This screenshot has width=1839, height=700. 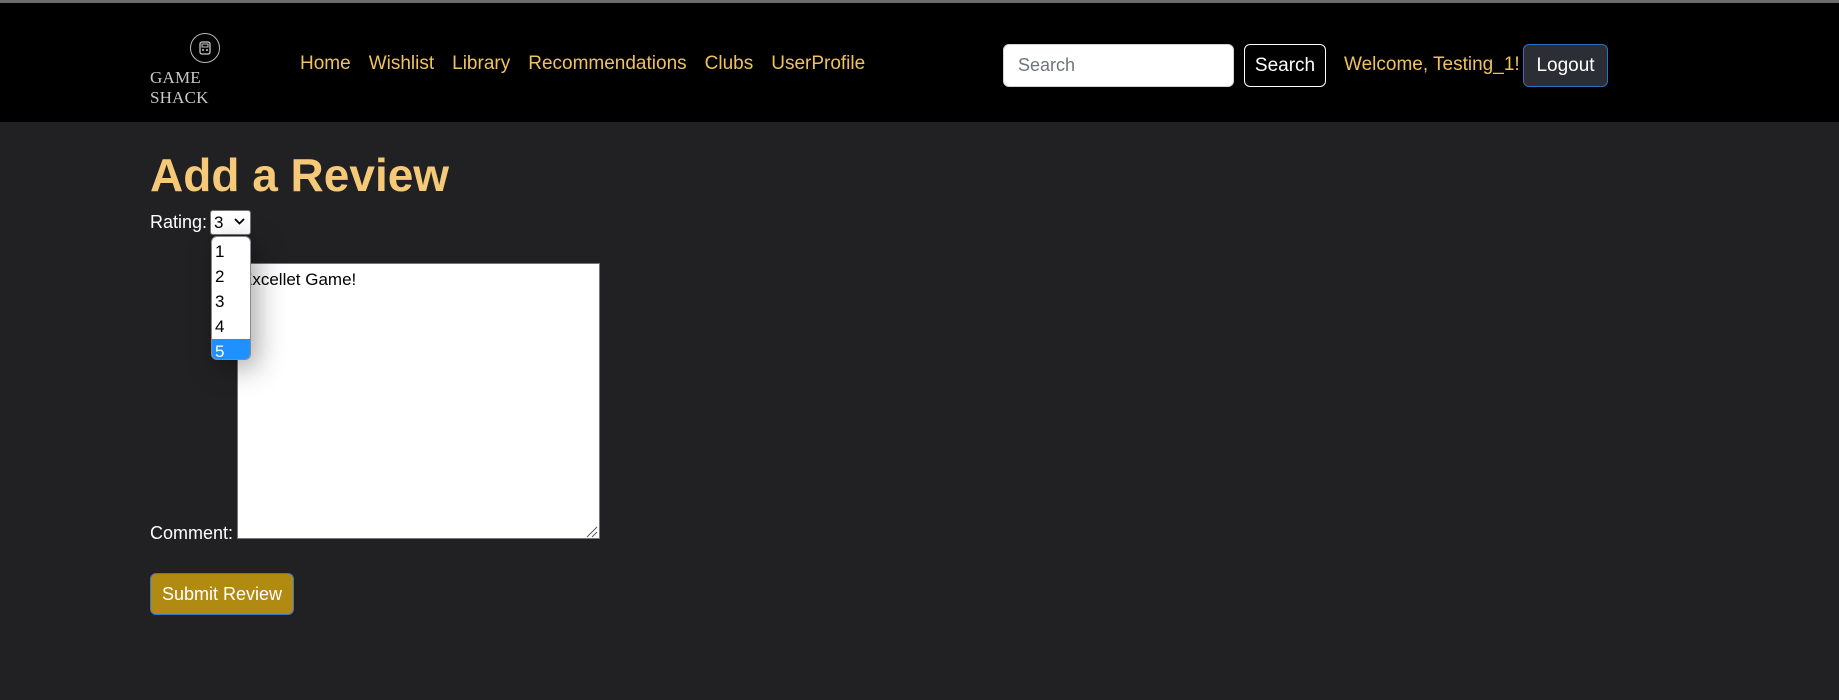 What do you see at coordinates (1432, 64) in the screenshot?
I see `welcome-message: Welcome, Testing_1!` at bounding box center [1432, 64].